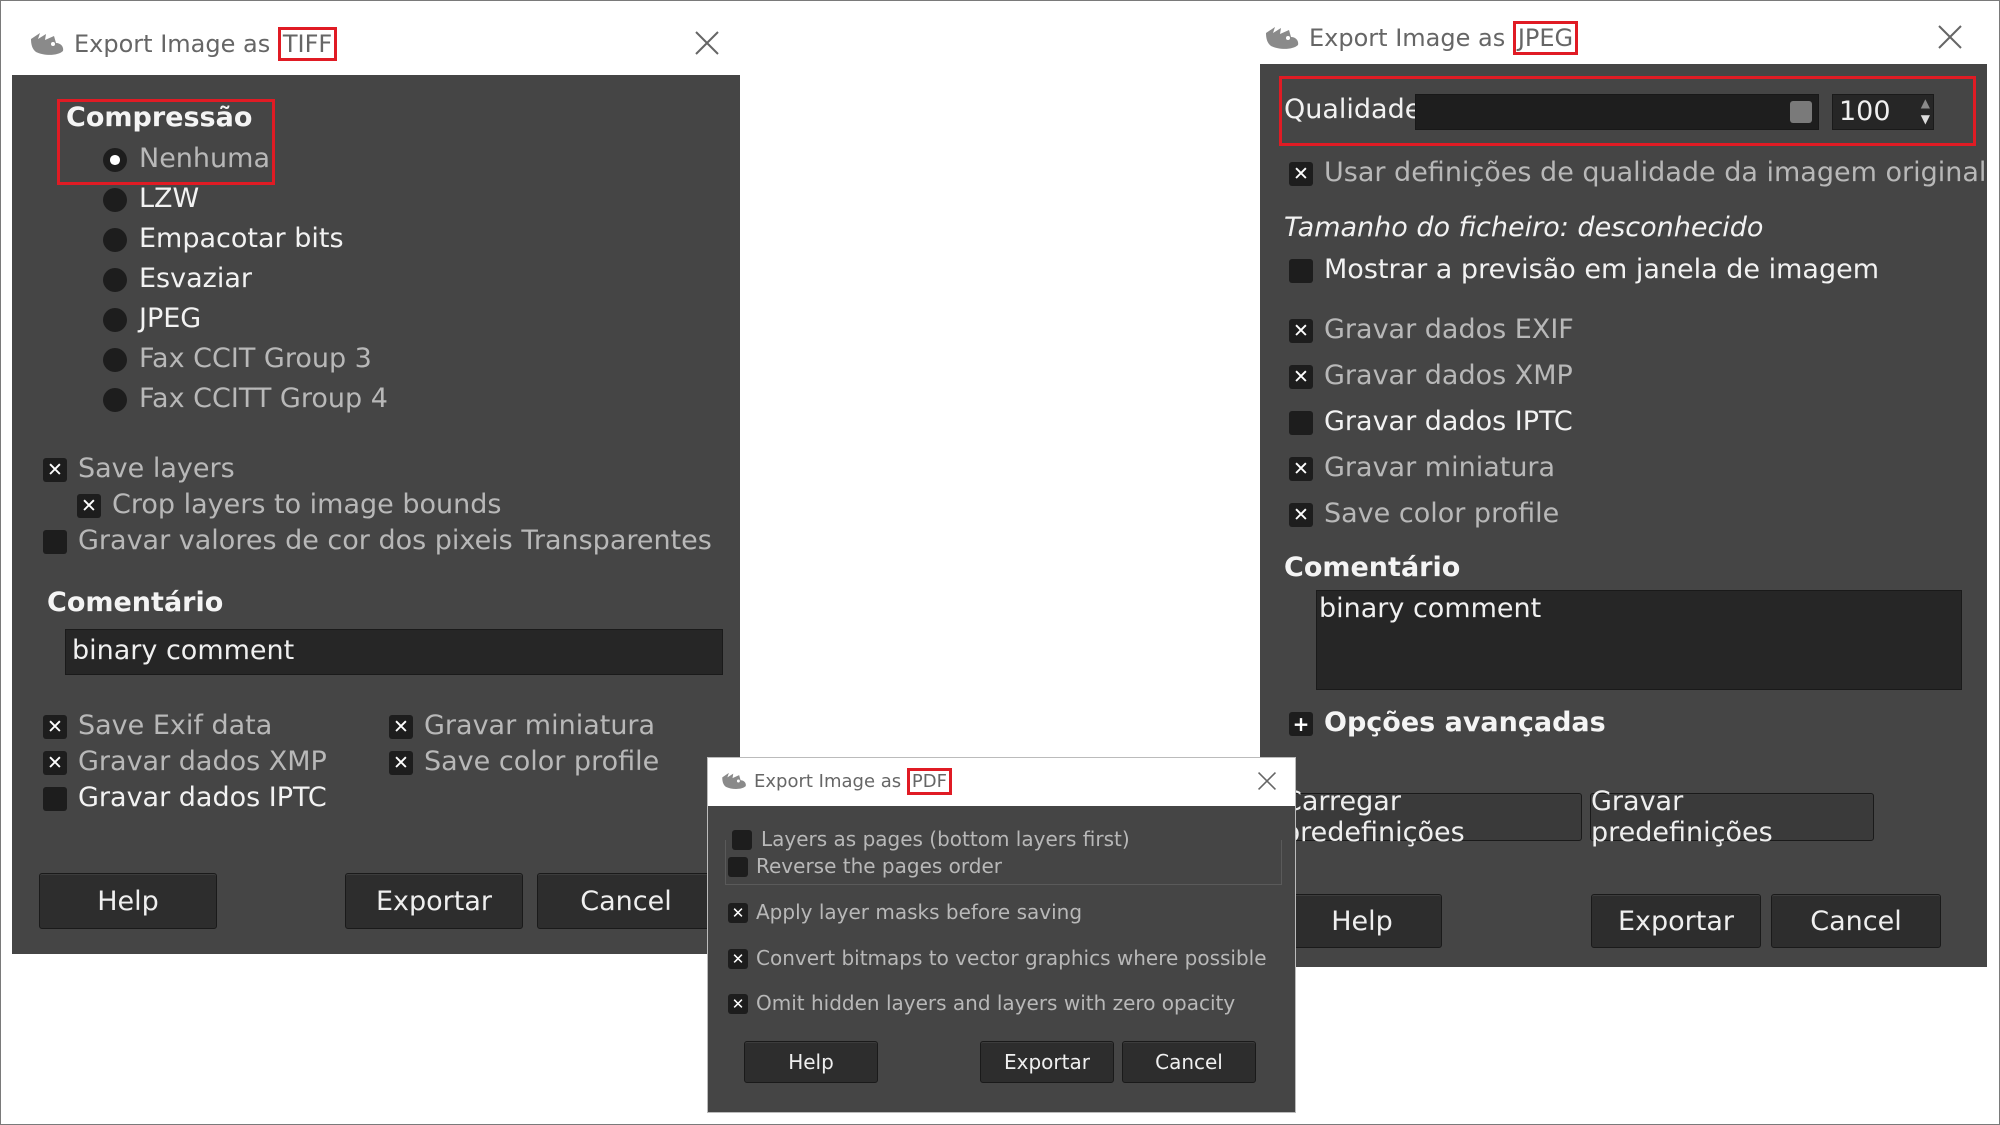 This screenshot has height=1125, width=2000. I want to click on radio-fax-g4, so click(115, 400).